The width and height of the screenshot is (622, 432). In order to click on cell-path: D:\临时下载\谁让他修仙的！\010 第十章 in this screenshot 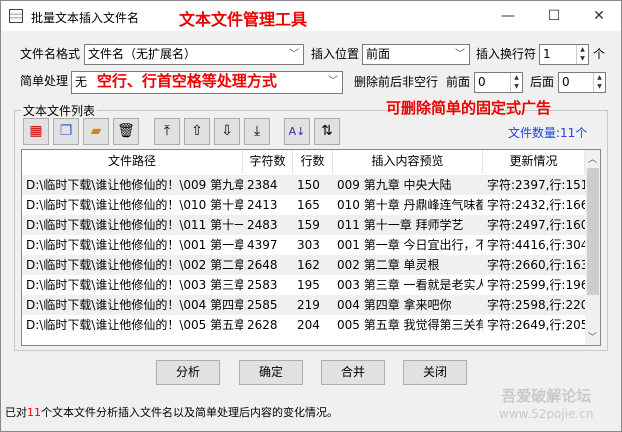, I will do `click(134, 205)`.